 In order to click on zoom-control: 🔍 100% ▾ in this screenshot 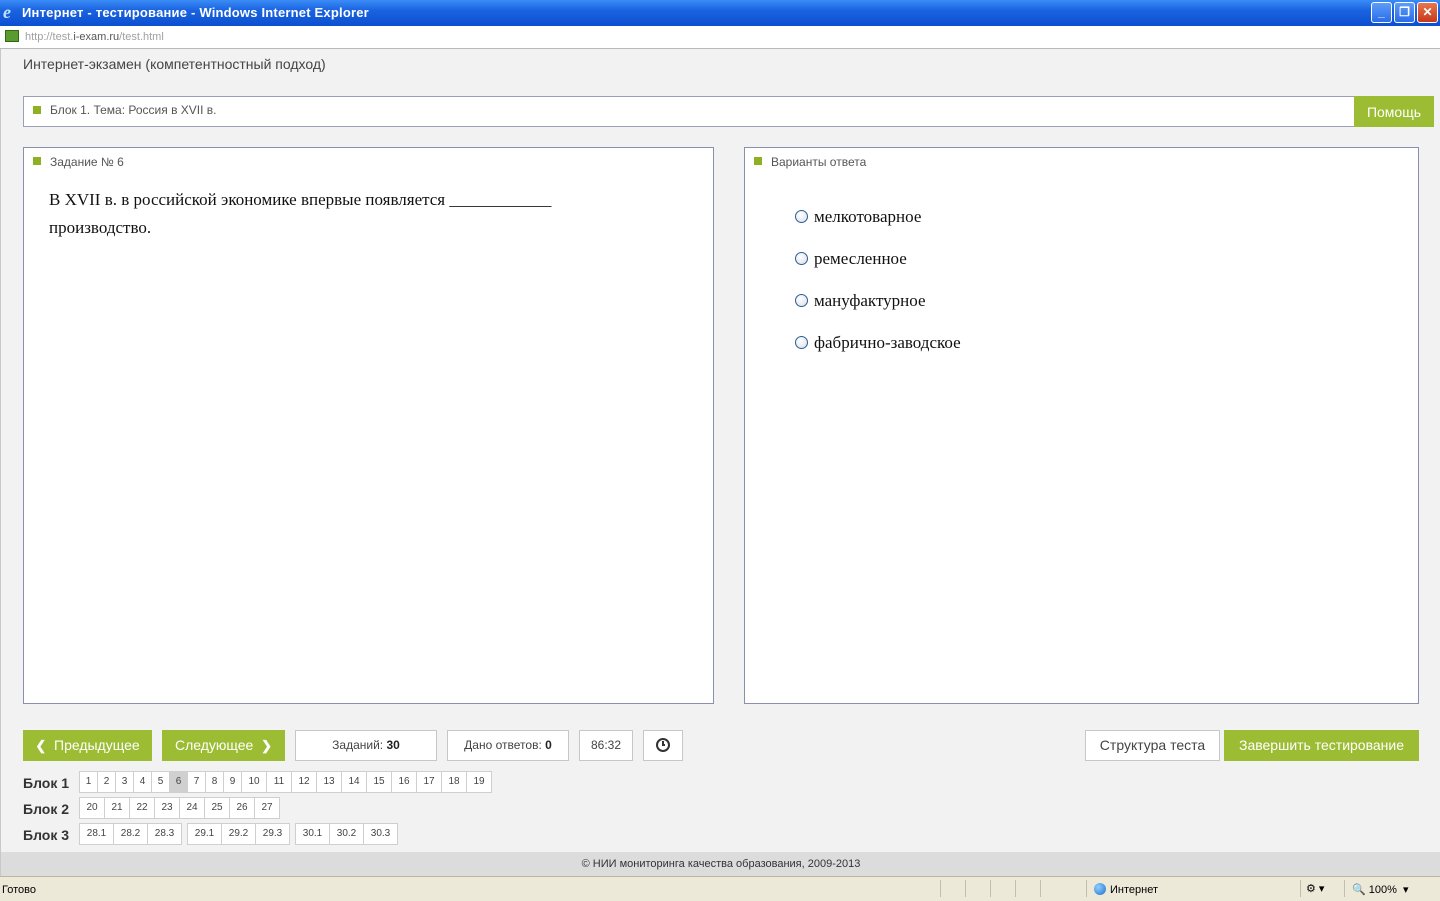, I will do `click(1380, 889)`.